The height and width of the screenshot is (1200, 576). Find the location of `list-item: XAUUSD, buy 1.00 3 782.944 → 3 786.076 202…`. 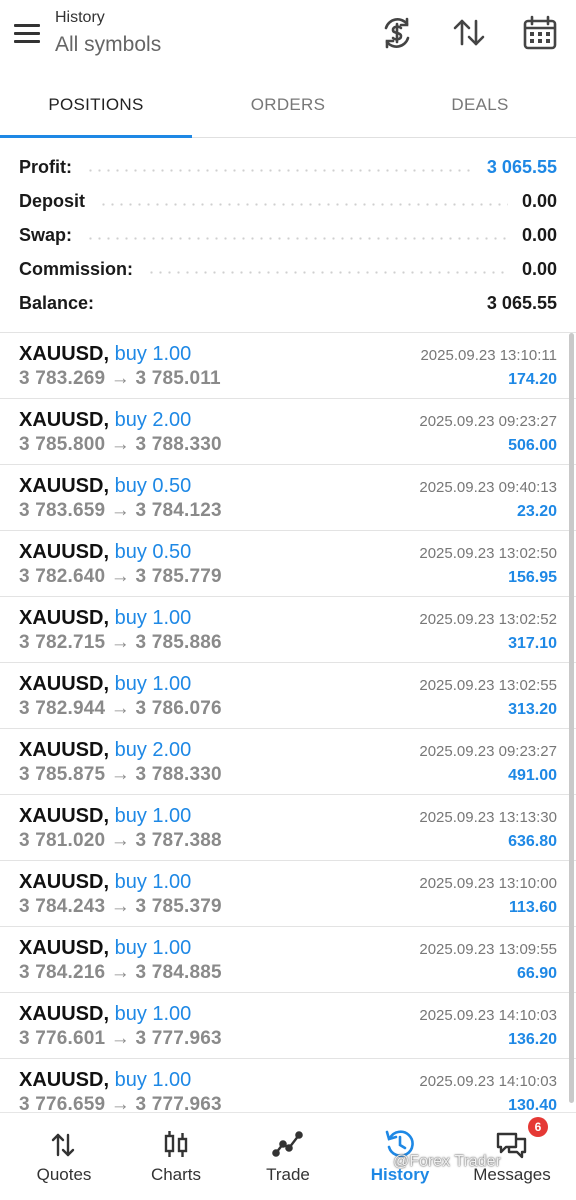

list-item: XAUUSD, buy 1.00 3 782.944 → 3 786.076 202… is located at coordinates (288, 696).